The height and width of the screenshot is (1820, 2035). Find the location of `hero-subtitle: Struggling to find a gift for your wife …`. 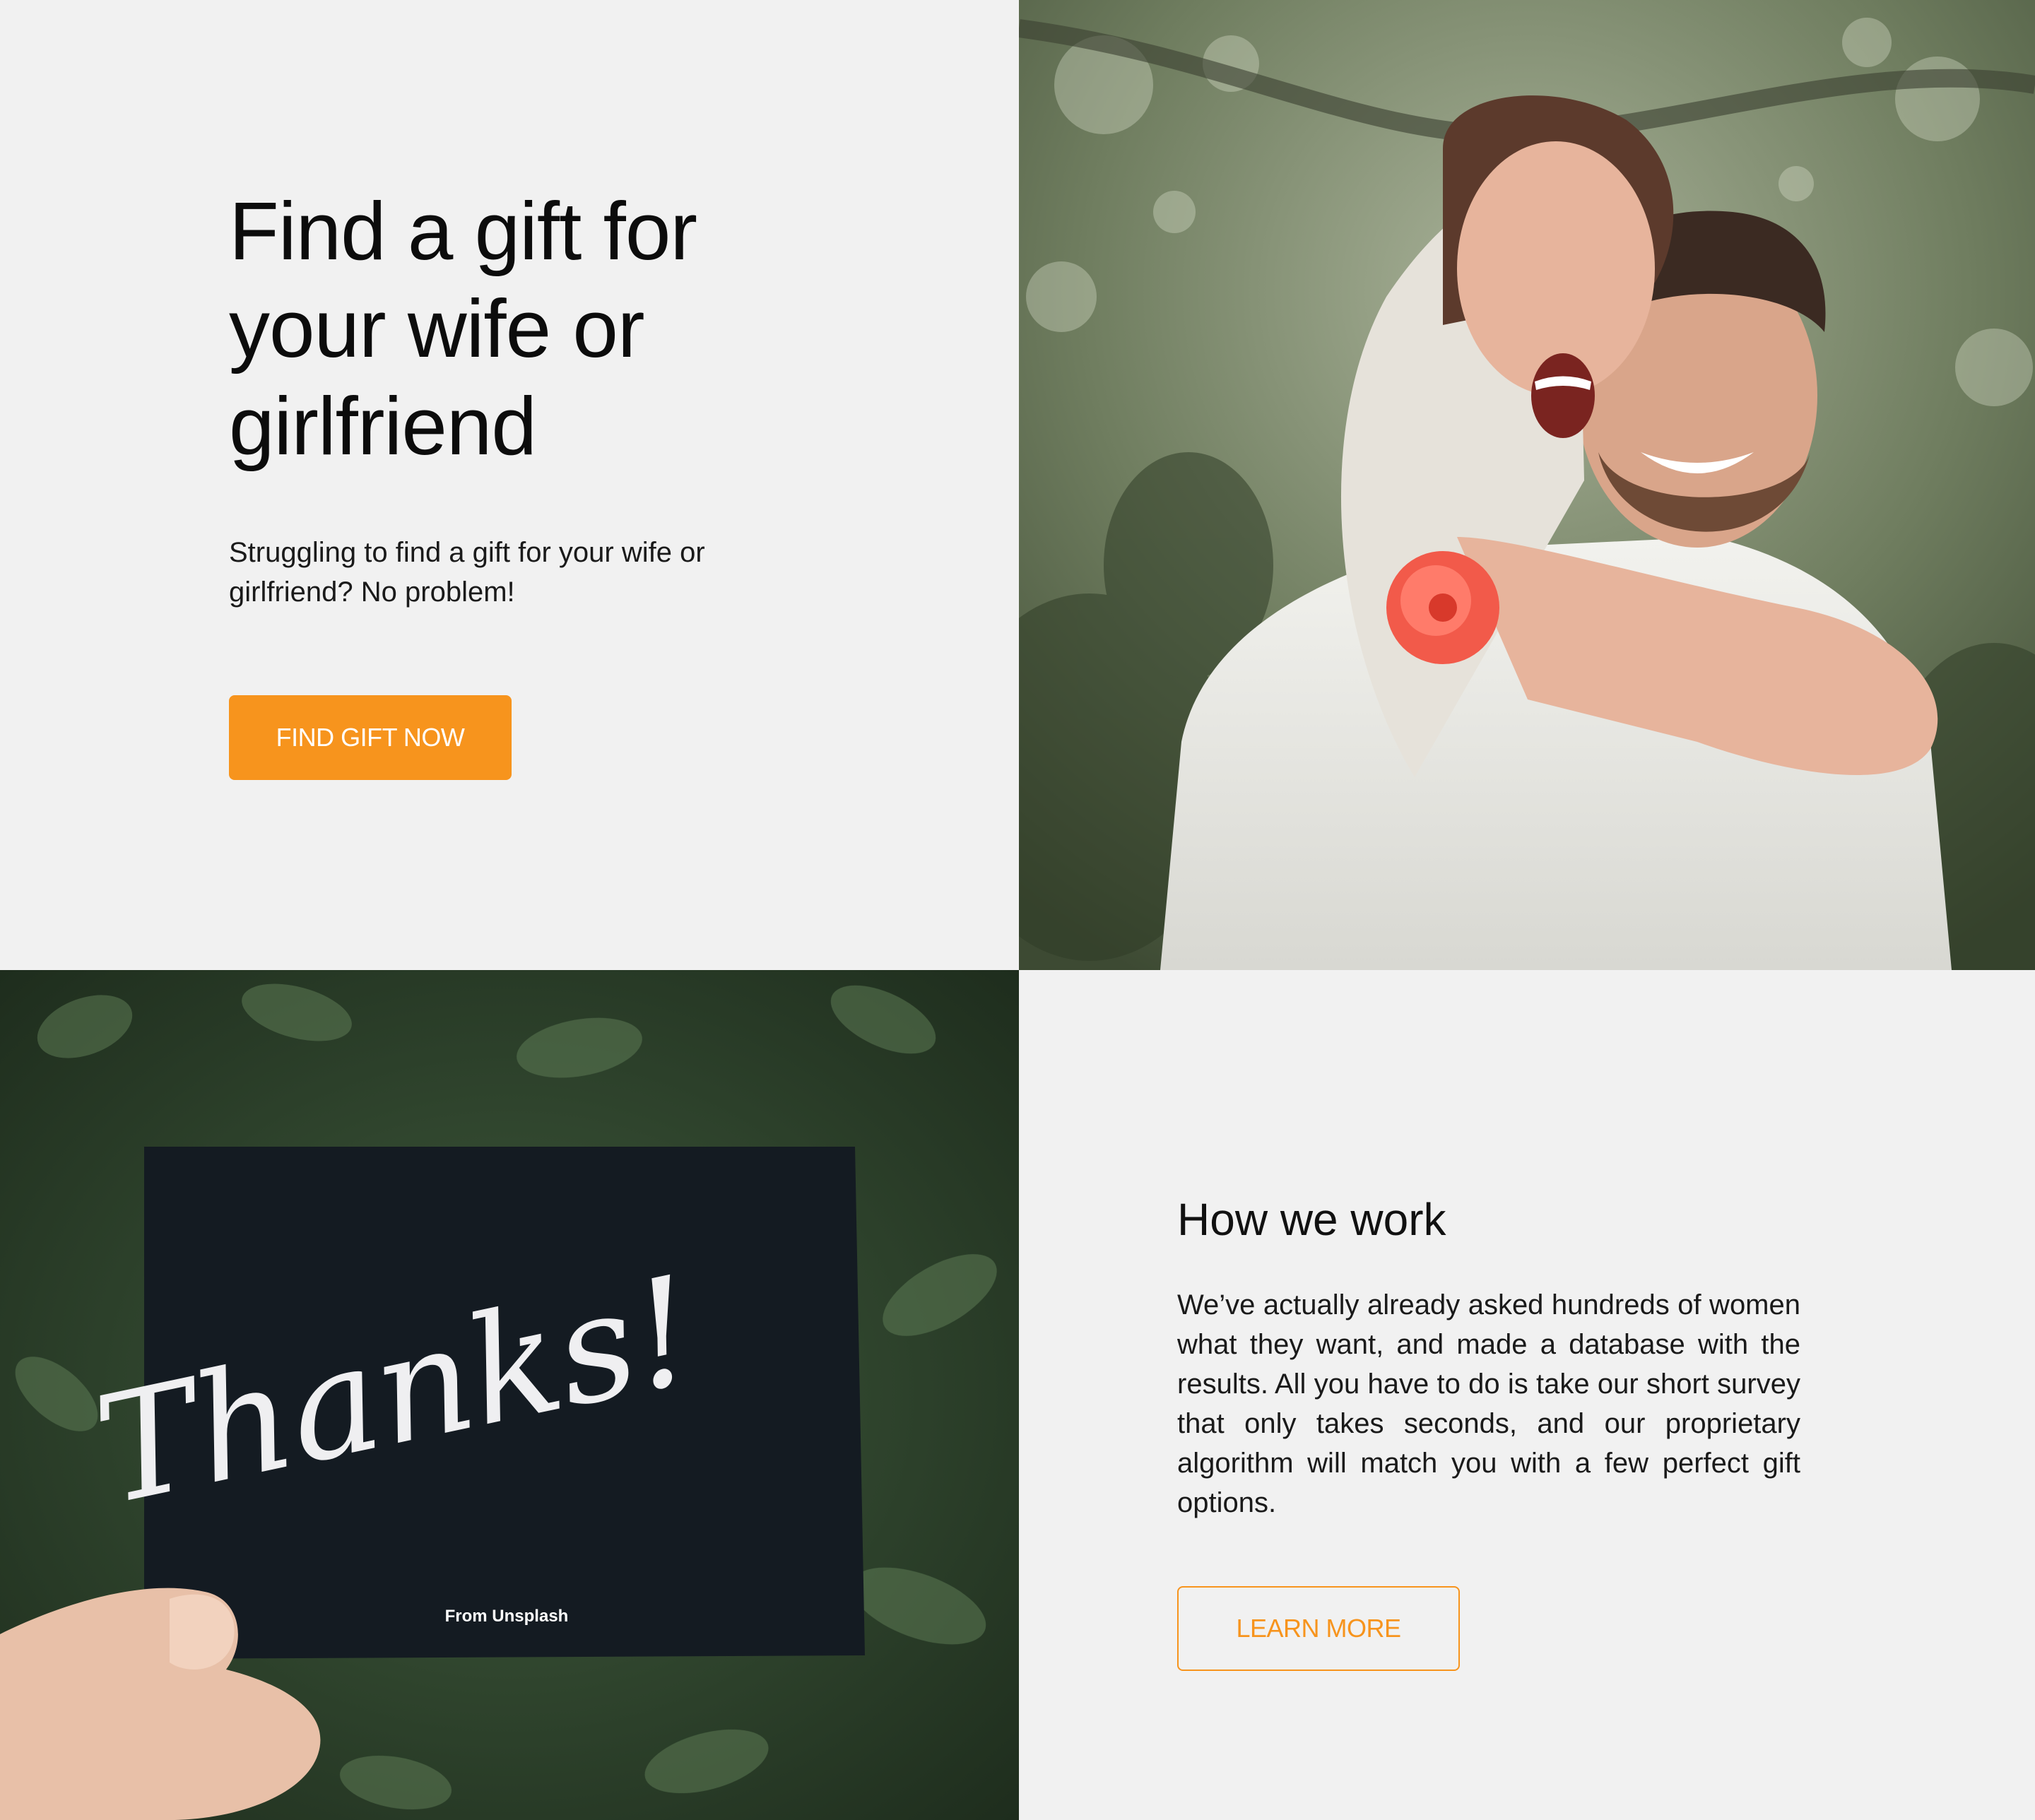

hero-subtitle: Struggling to find a gift for your wife … is located at coordinates (467, 573).